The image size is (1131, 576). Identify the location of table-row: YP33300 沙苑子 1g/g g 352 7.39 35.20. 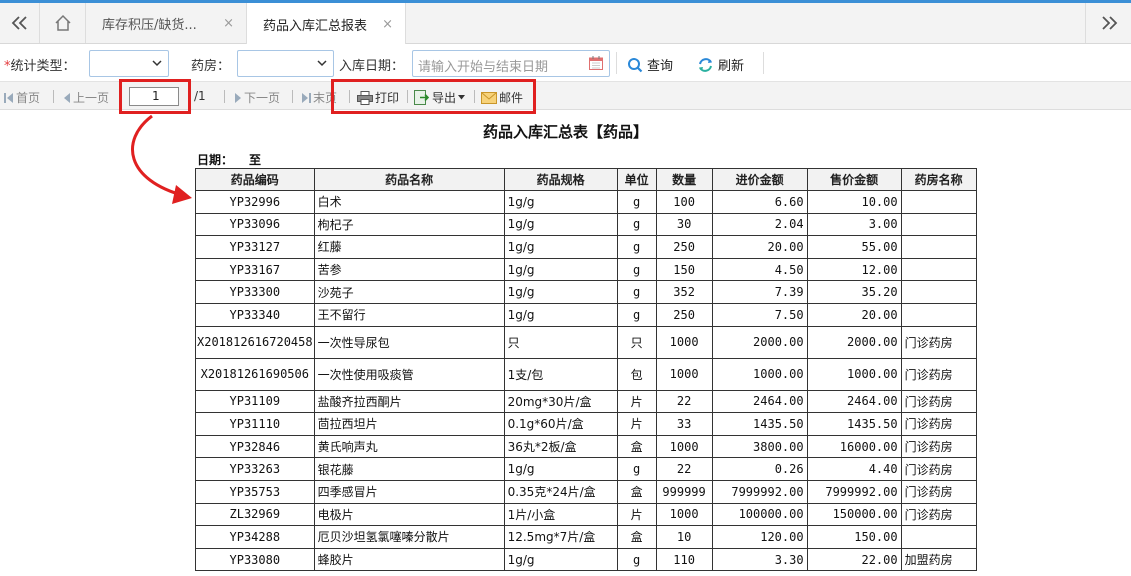
(586, 292).